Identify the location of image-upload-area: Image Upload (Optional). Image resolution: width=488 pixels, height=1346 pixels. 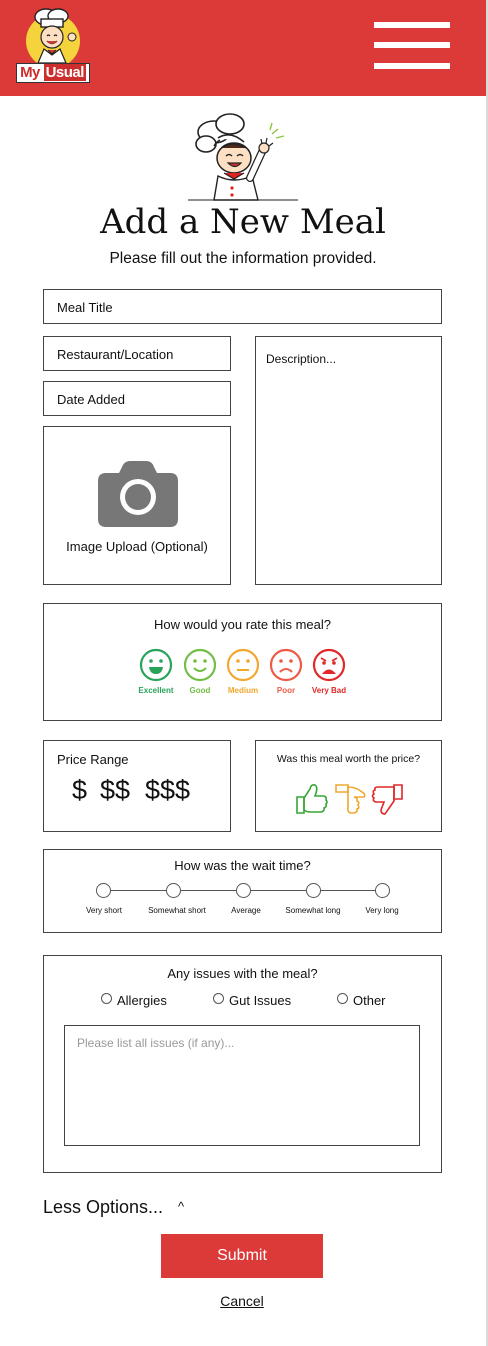
(137, 505).